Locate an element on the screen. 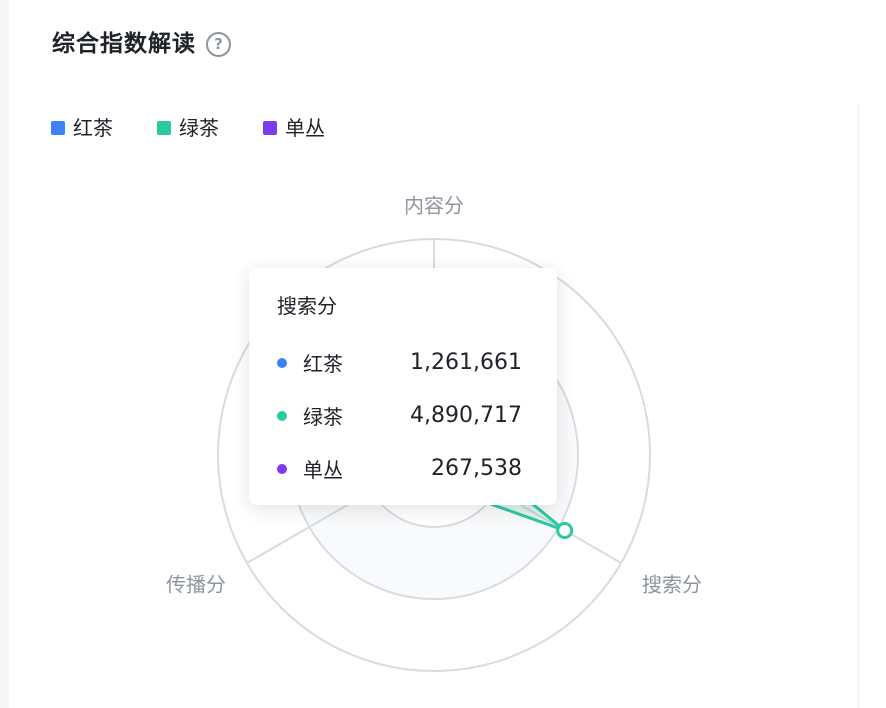 The height and width of the screenshot is (708, 886). tooltip-series-name: 红茶 is located at coordinates (323, 364).